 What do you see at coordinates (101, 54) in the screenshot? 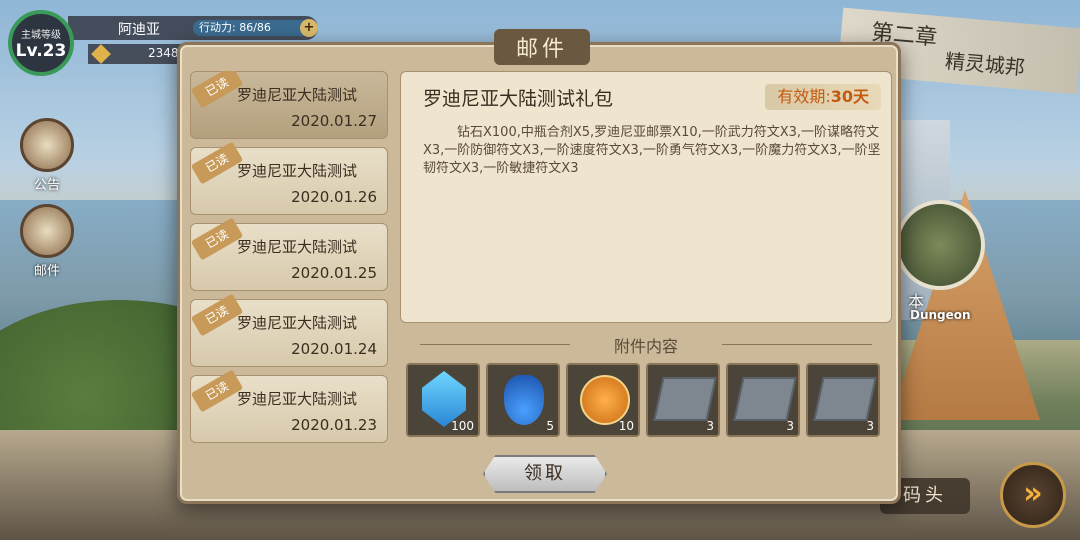
I see `gold-icon` at bounding box center [101, 54].